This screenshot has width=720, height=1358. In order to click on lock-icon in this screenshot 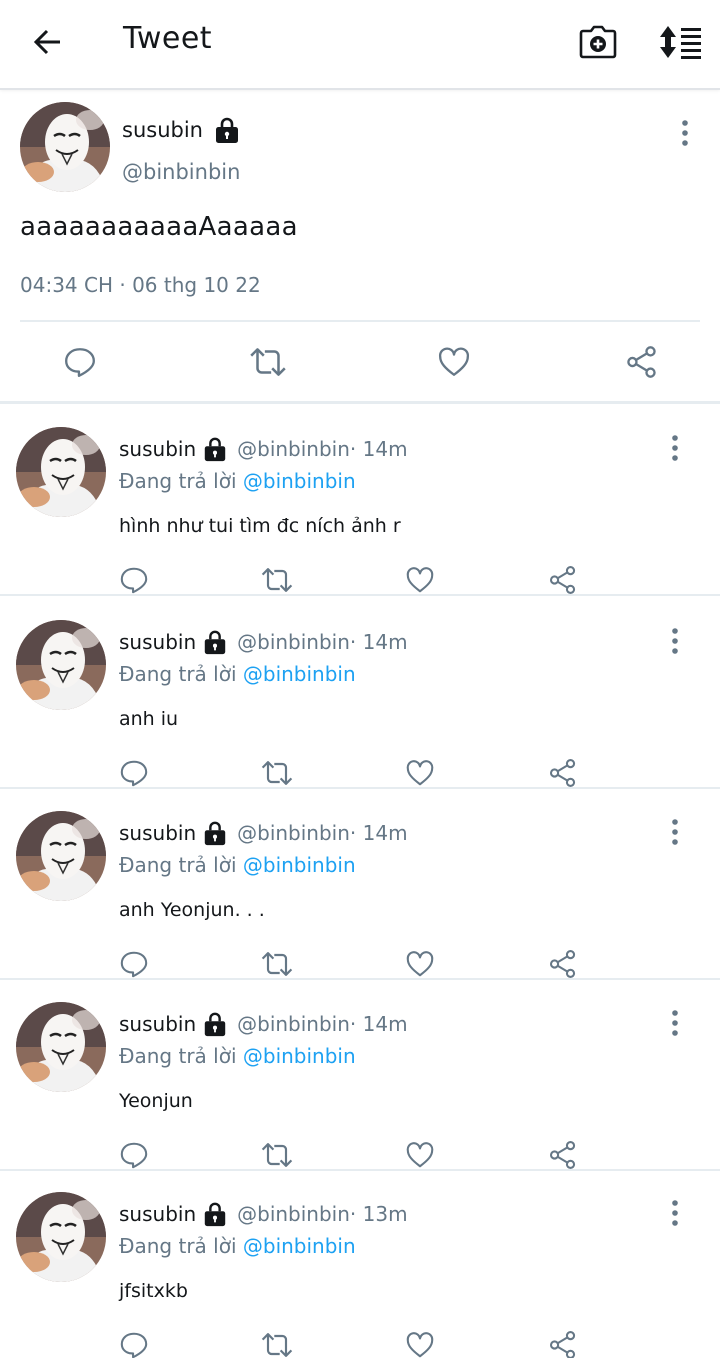, I will do `click(215, 1024)`.